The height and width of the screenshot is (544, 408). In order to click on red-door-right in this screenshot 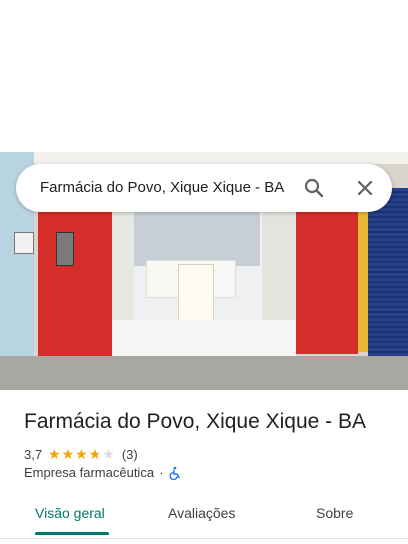, I will do `click(327, 279)`.